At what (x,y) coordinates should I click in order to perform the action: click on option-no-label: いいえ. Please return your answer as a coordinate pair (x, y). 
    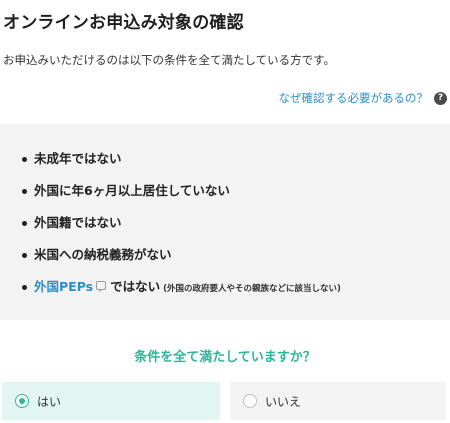
    Looking at the image, I should click on (283, 401).